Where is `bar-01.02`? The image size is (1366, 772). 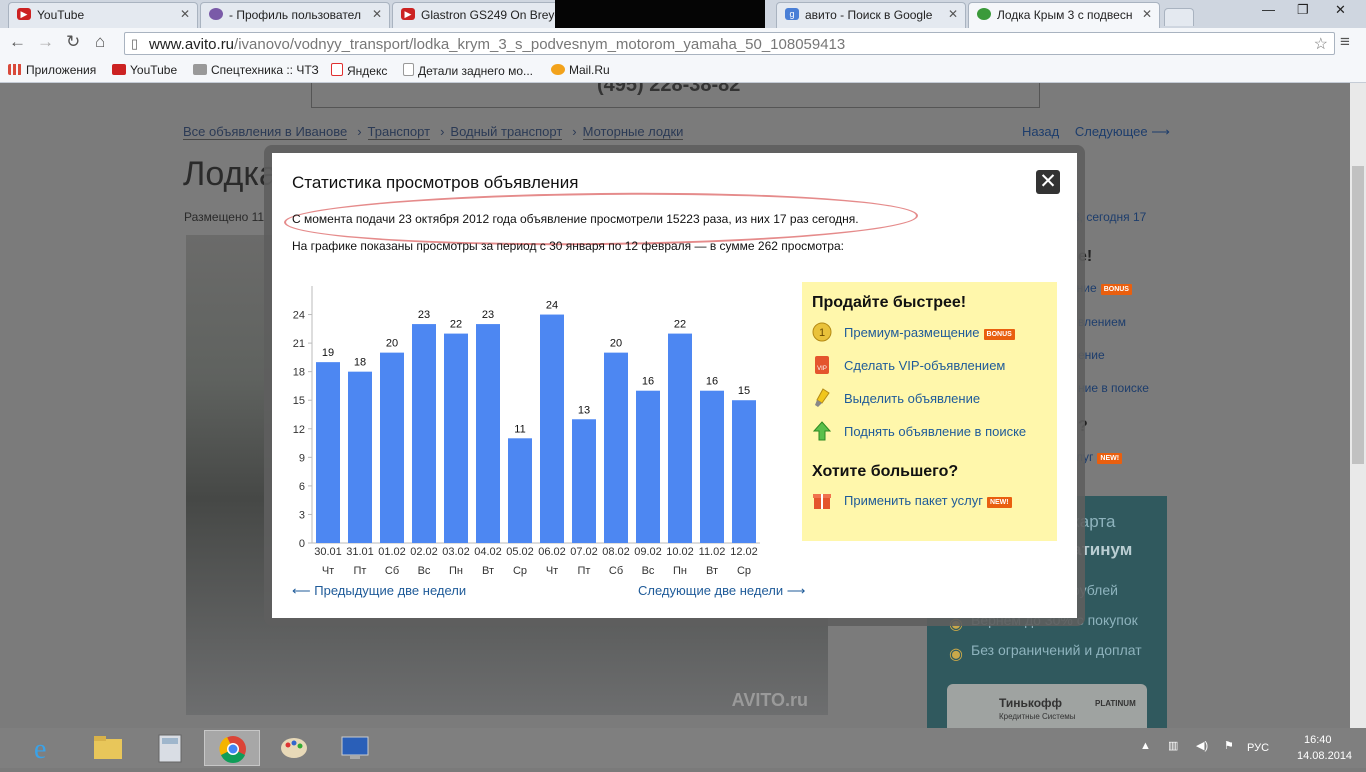 bar-01.02 is located at coordinates (392, 447).